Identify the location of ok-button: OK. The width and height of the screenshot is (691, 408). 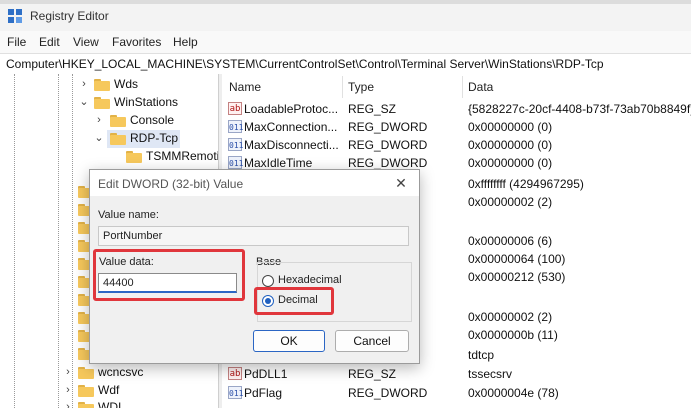
(289, 341).